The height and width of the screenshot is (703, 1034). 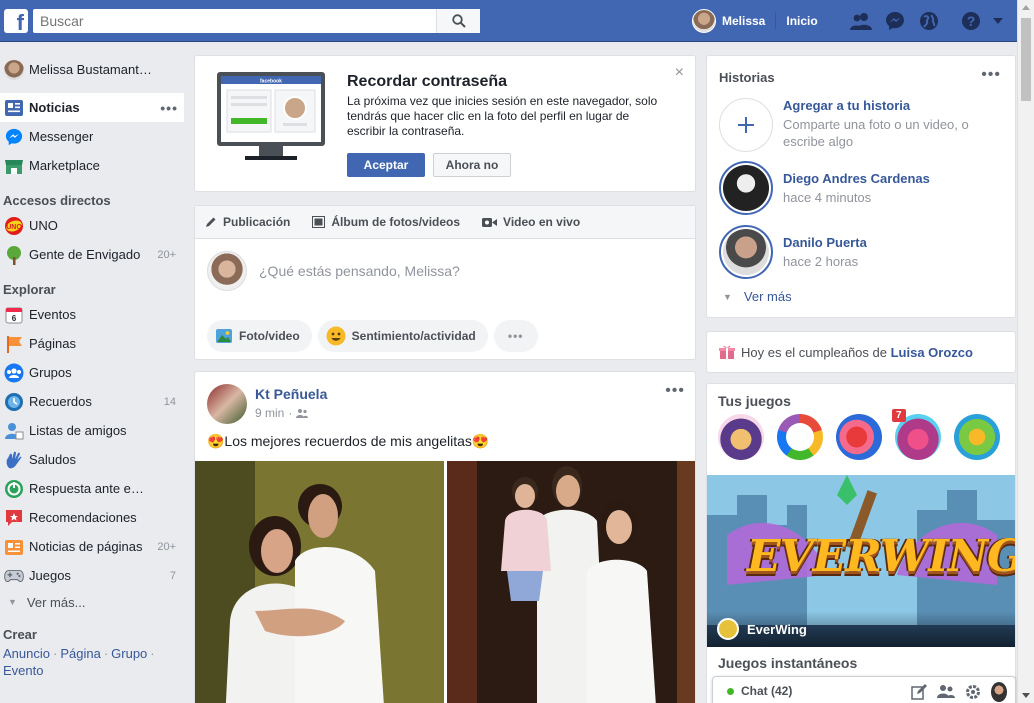 What do you see at coordinates (359, 271) in the screenshot?
I see `status-input: ¿Qué estás pensando, Melissa?` at bounding box center [359, 271].